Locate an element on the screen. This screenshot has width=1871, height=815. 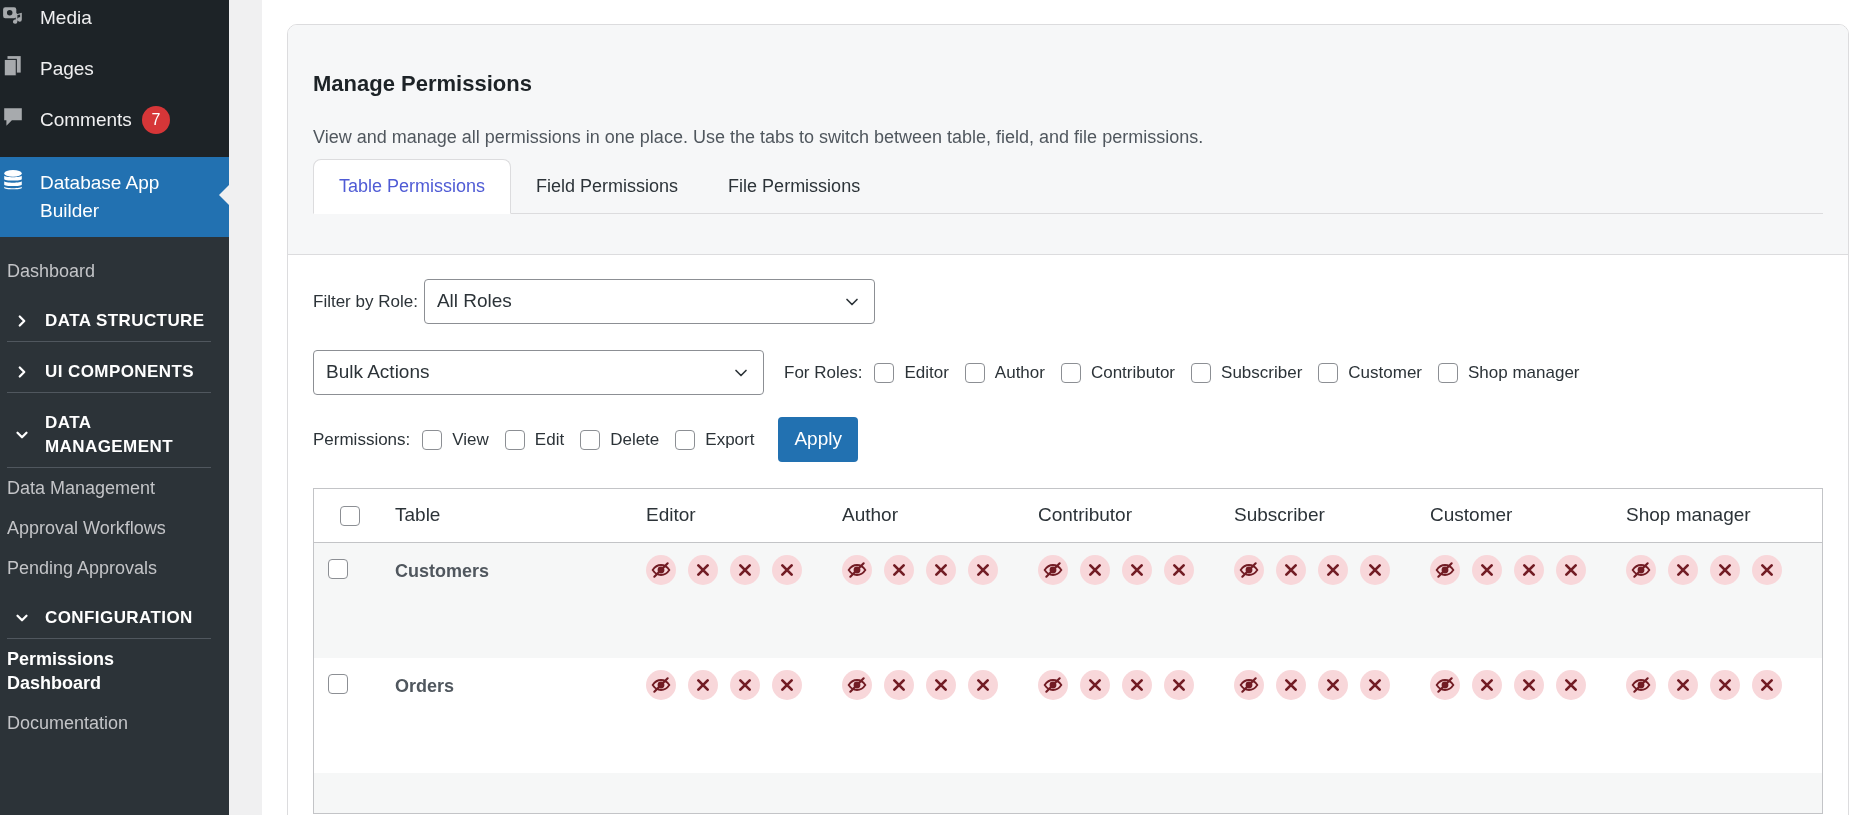
submenu-link: Pending Approvals is located at coordinates (102, 568).